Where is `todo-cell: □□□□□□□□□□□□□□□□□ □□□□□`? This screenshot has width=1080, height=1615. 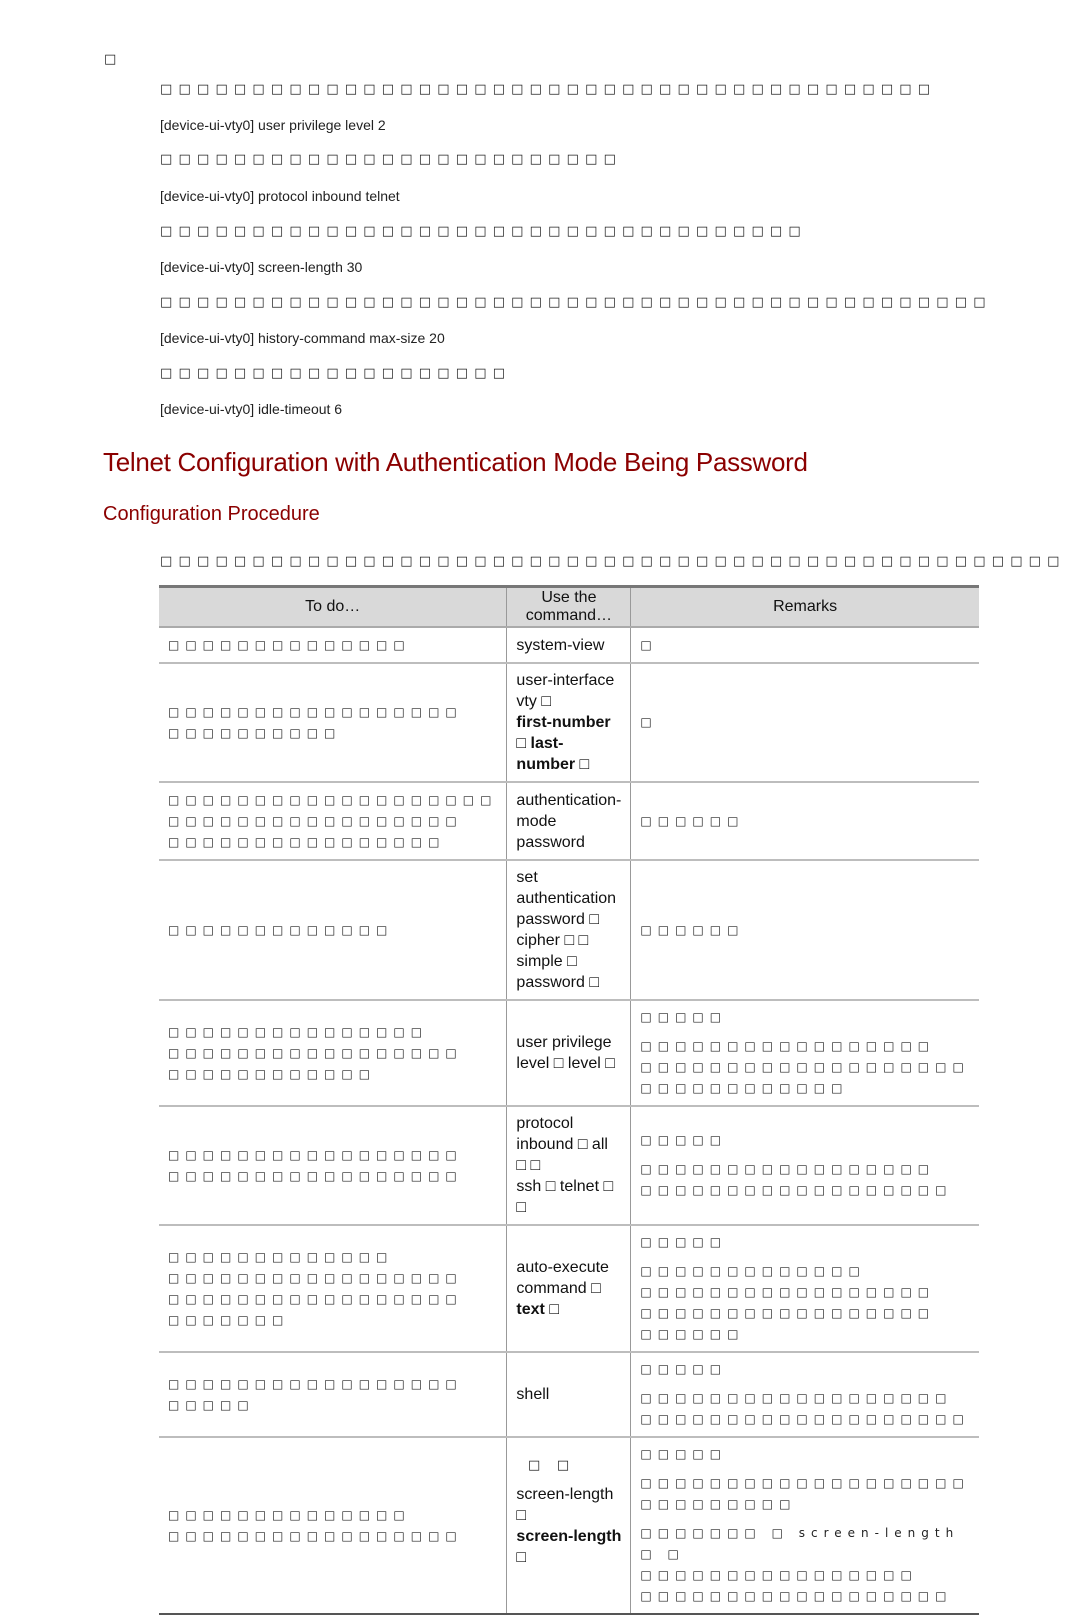 todo-cell: □□□□□□□□□□□□□□□□□ □□□□□ is located at coordinates (333, 1395).